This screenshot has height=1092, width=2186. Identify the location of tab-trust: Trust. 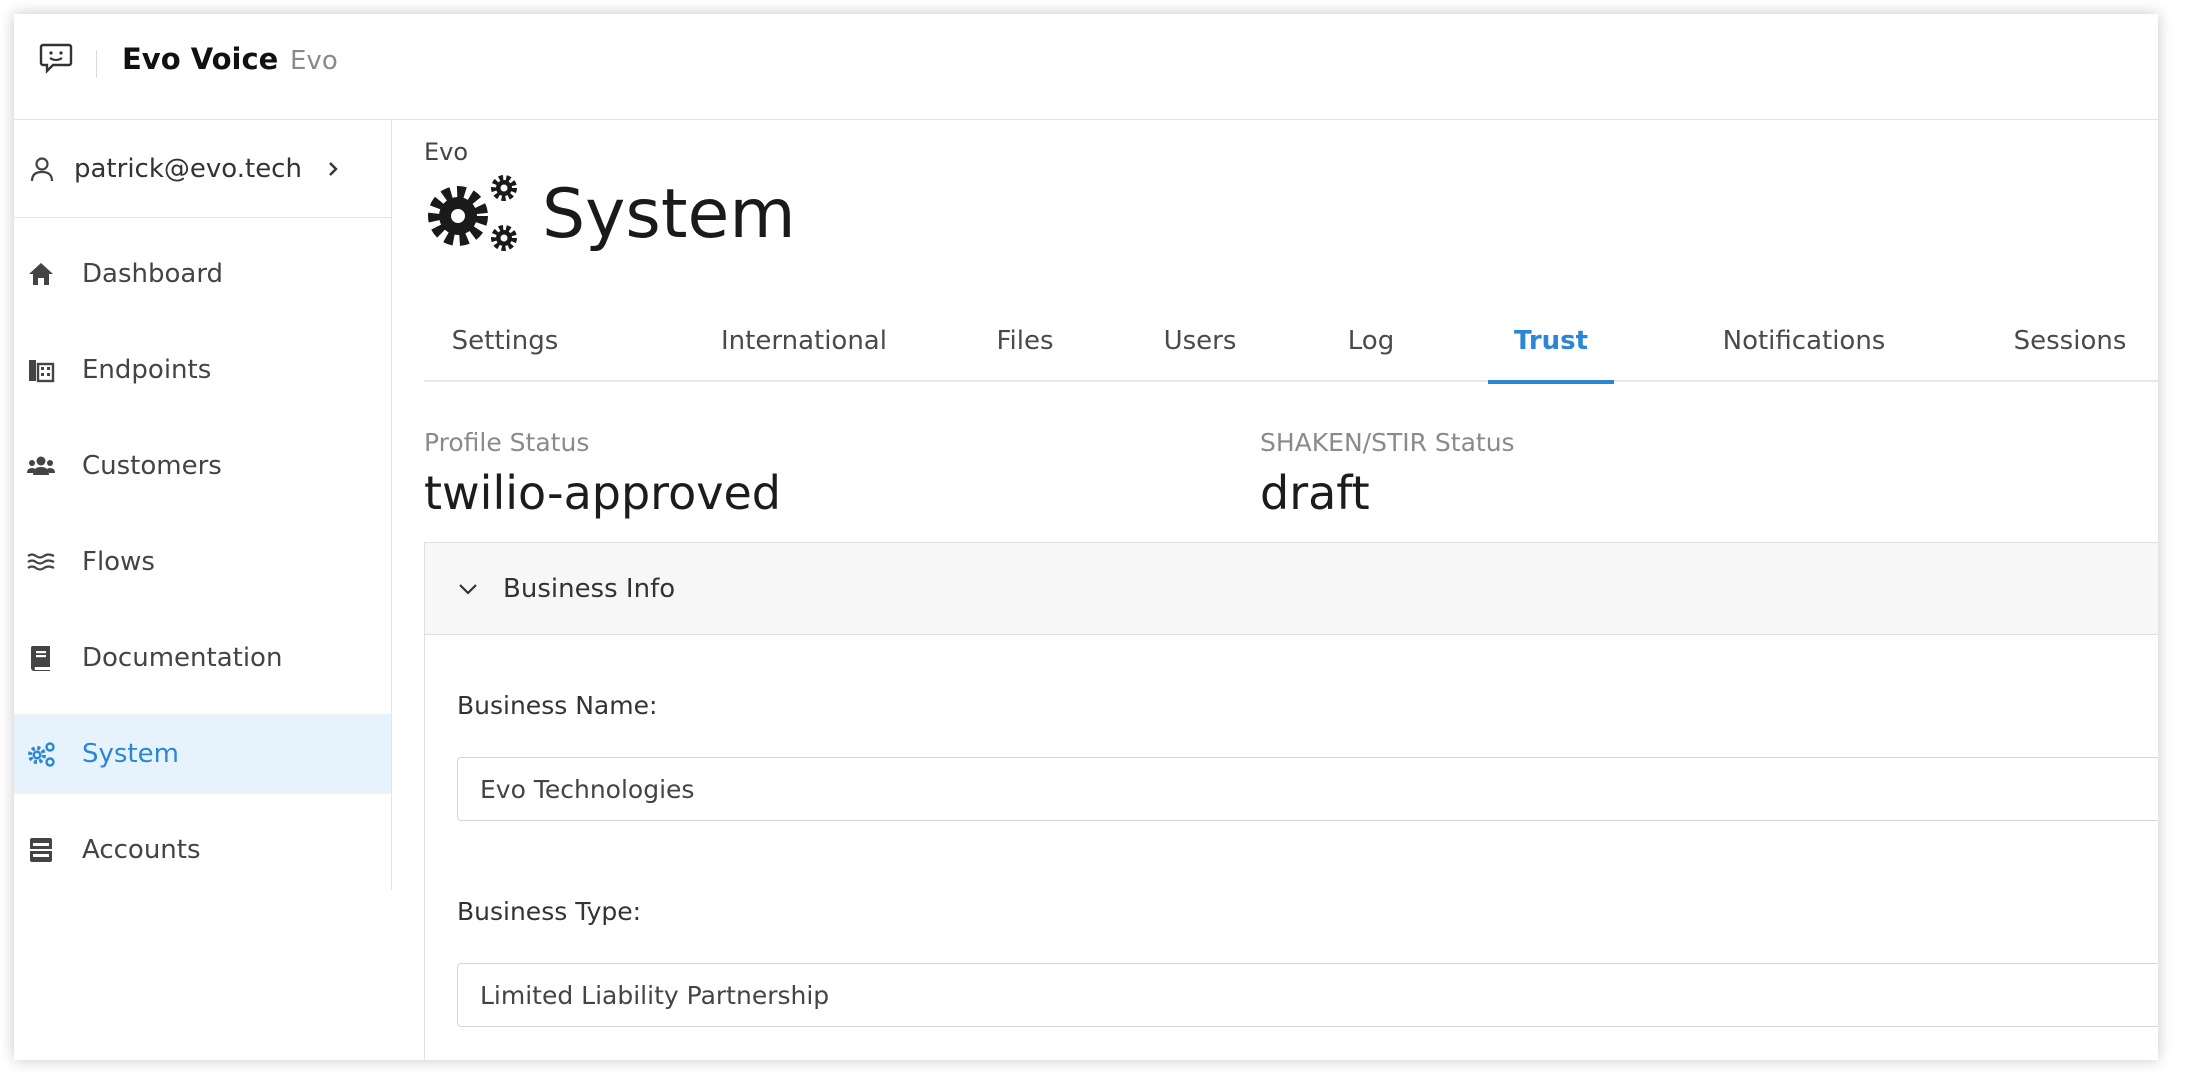
(1551, 347).